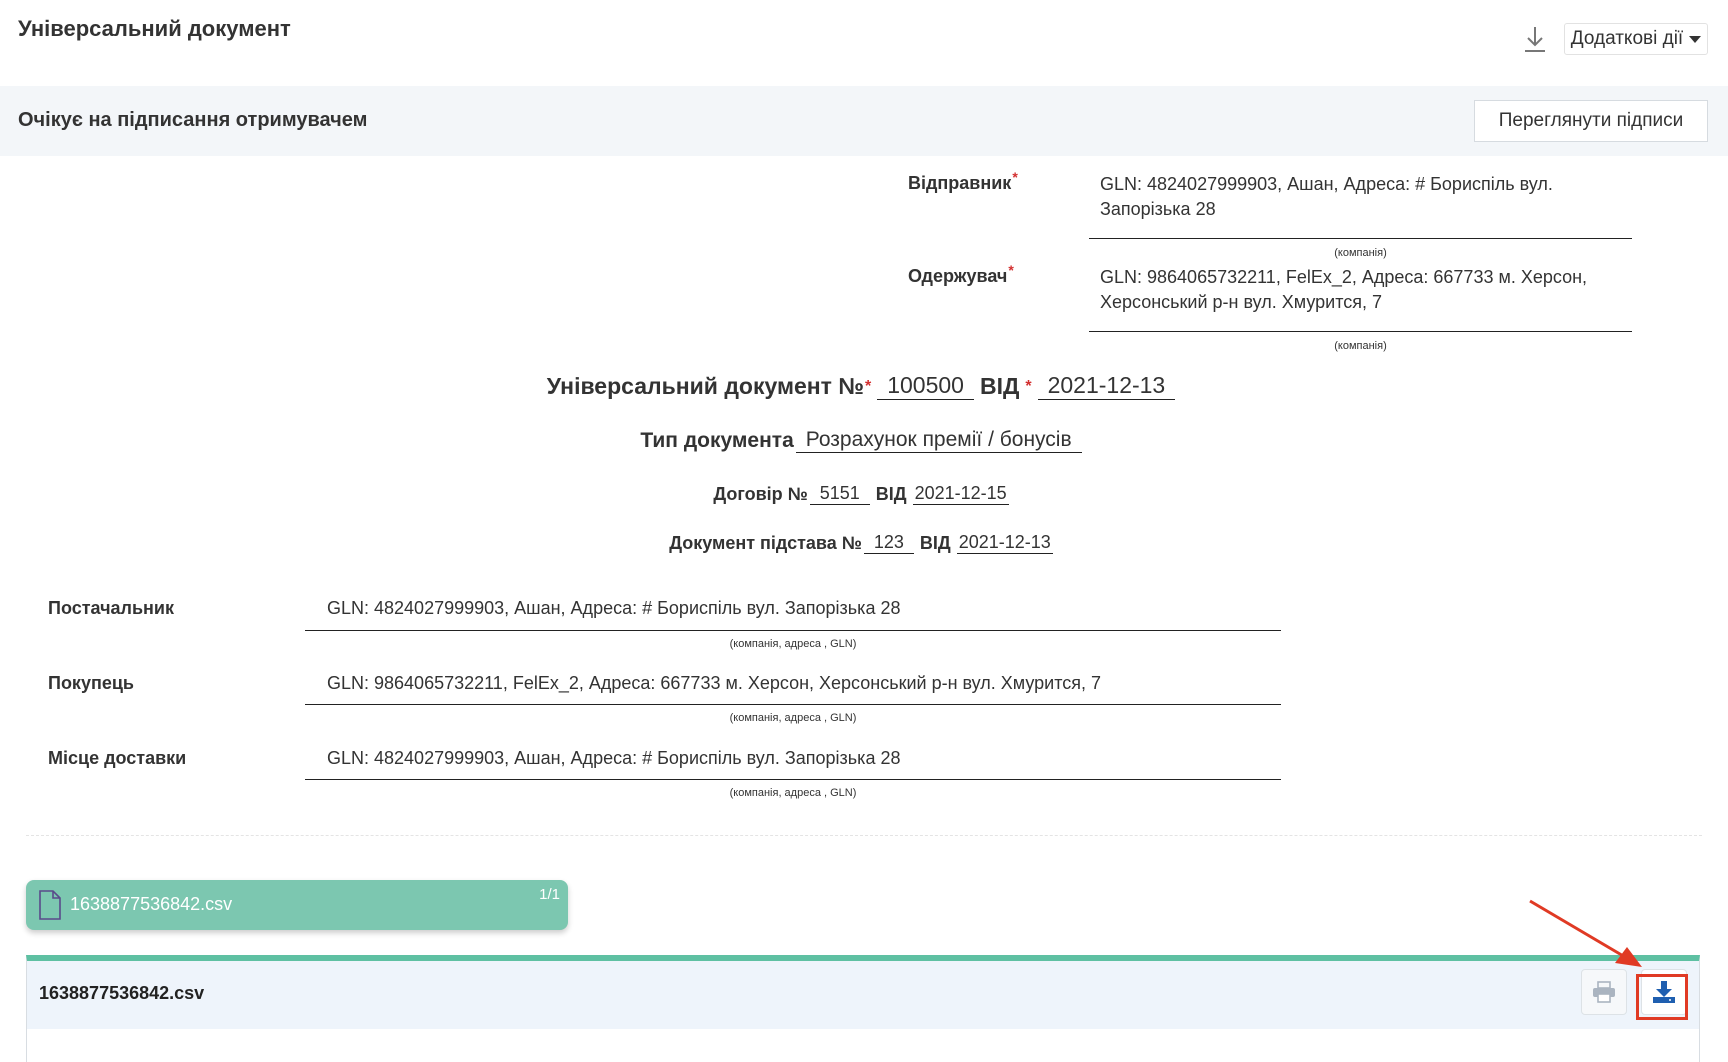 The width and height of the screenshot is (1728, 1062). What do you see at coordinates (1627, 38) in the screenshot?
I see `additional-actions-label: Додаткові дії` at bounding box center [1627, 38].